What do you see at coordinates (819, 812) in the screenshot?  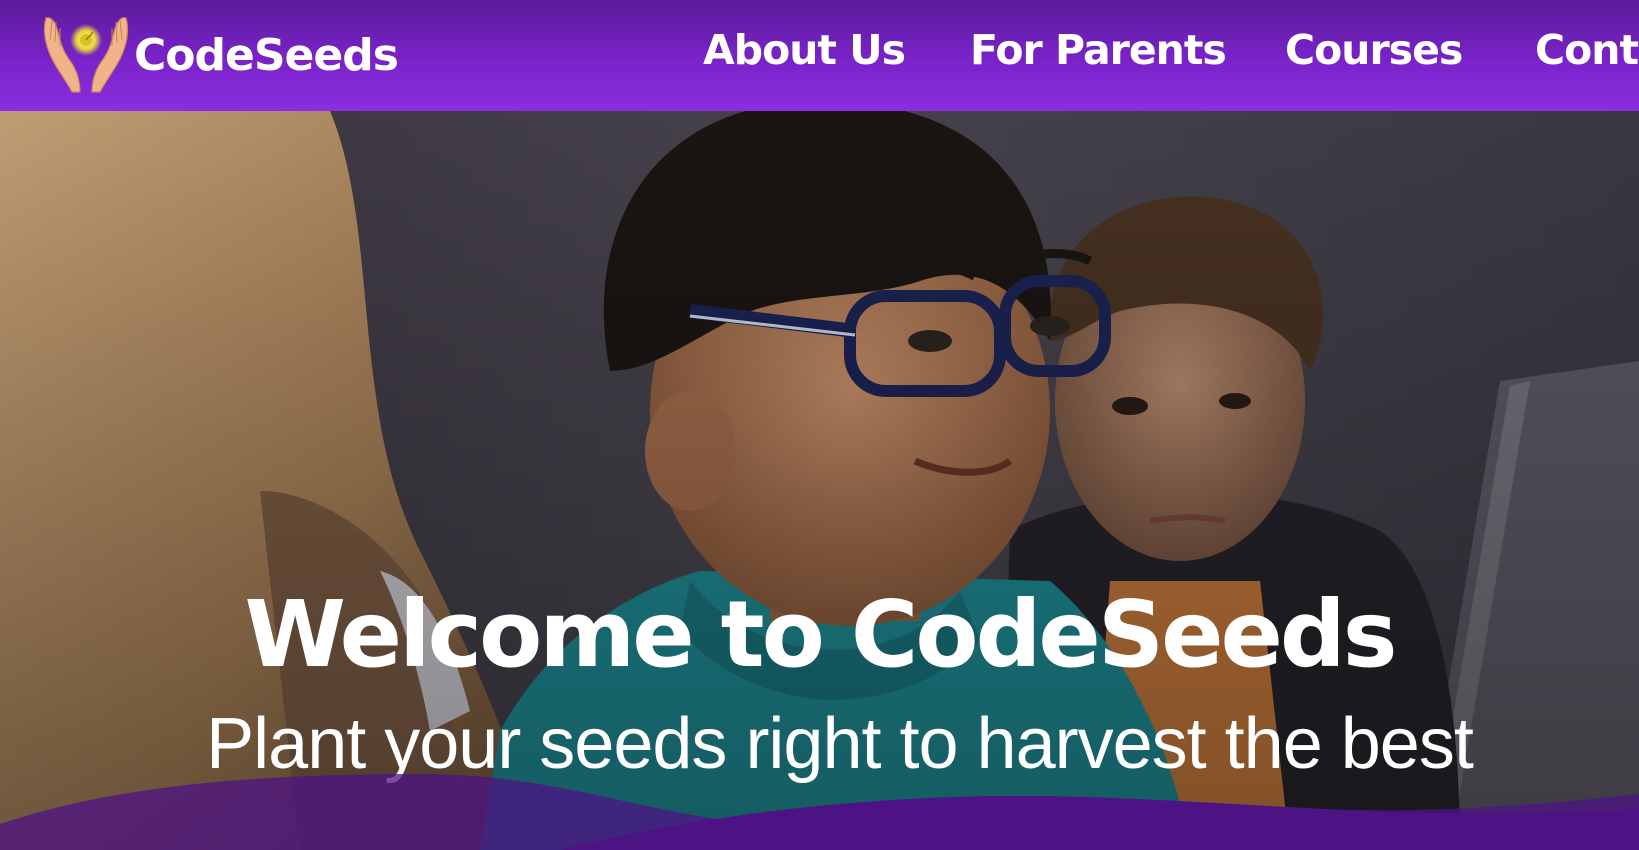 I see `decorative-wave` at bounding box center [819, 812].